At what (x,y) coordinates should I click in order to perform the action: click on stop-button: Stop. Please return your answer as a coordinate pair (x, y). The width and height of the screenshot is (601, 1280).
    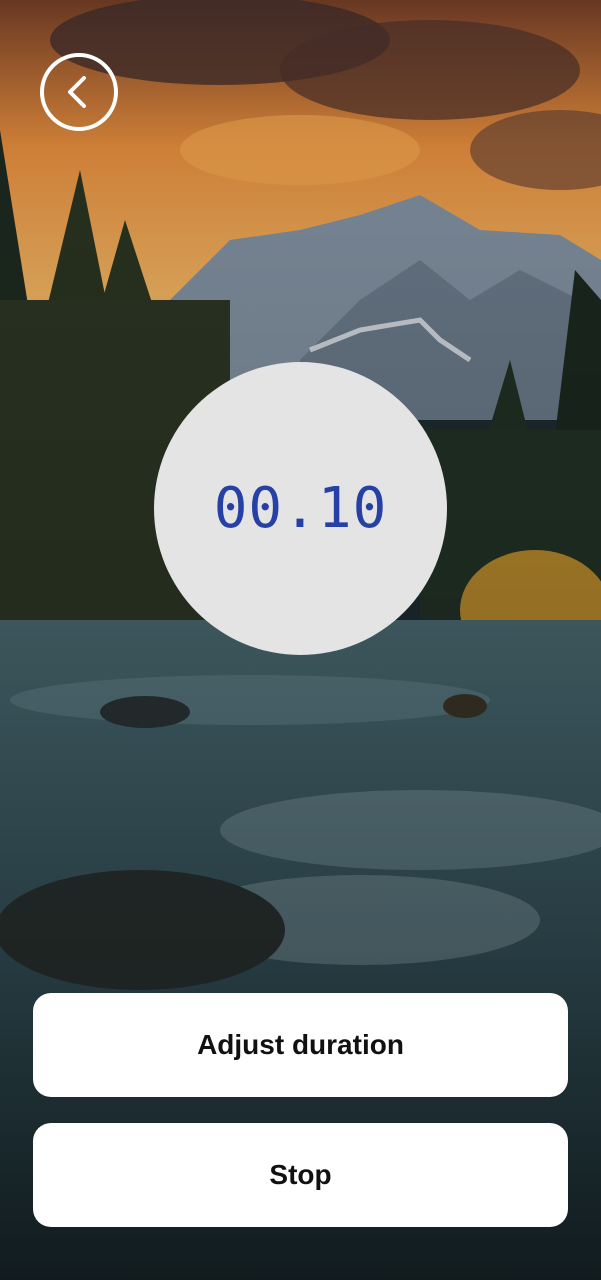
    Looking at the image, I should click on (300, 1175).